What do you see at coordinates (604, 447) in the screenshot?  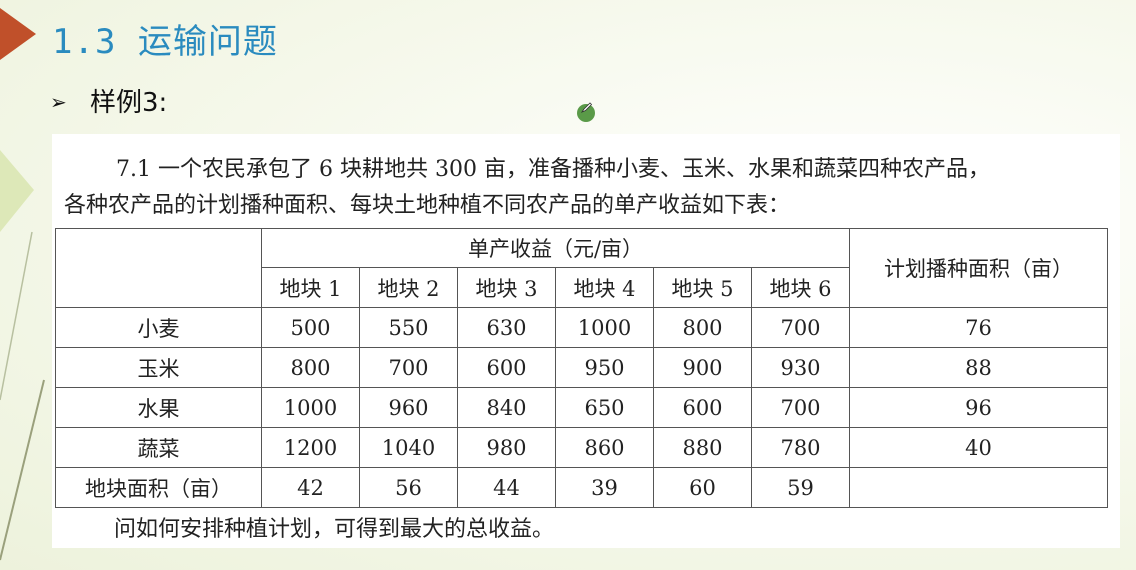 I see `yield-cell: 860` at bounding box center [604, 447].